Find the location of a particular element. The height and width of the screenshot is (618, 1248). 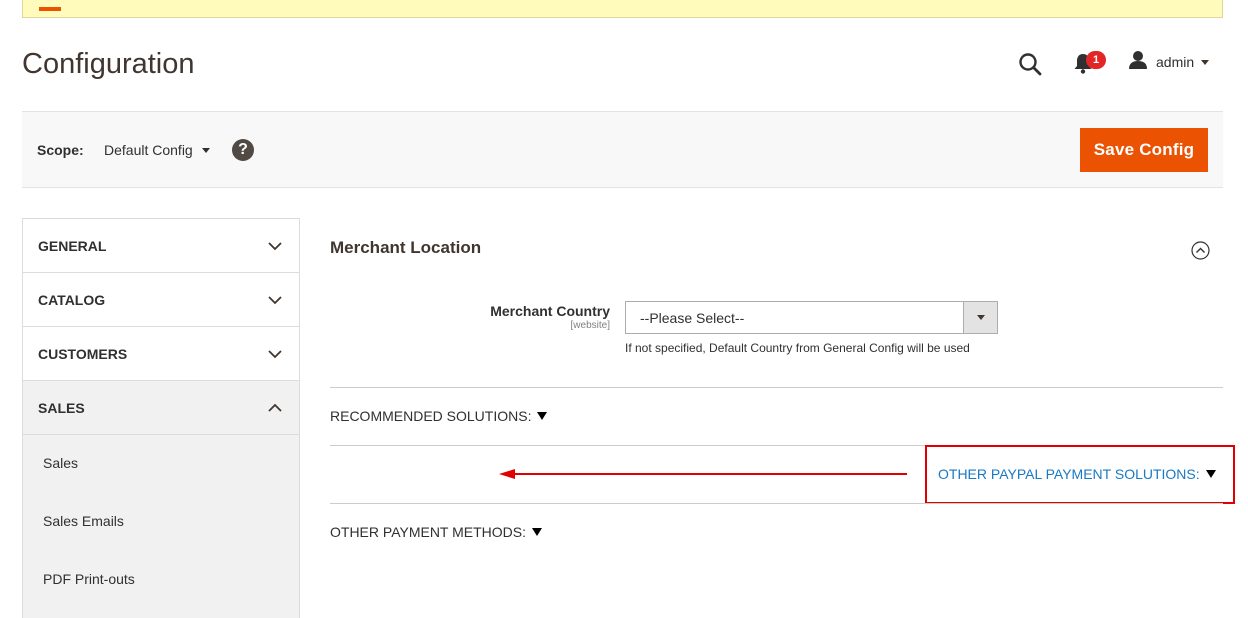

sidebar-section-label: SALES is located at coordinates (61, 408).